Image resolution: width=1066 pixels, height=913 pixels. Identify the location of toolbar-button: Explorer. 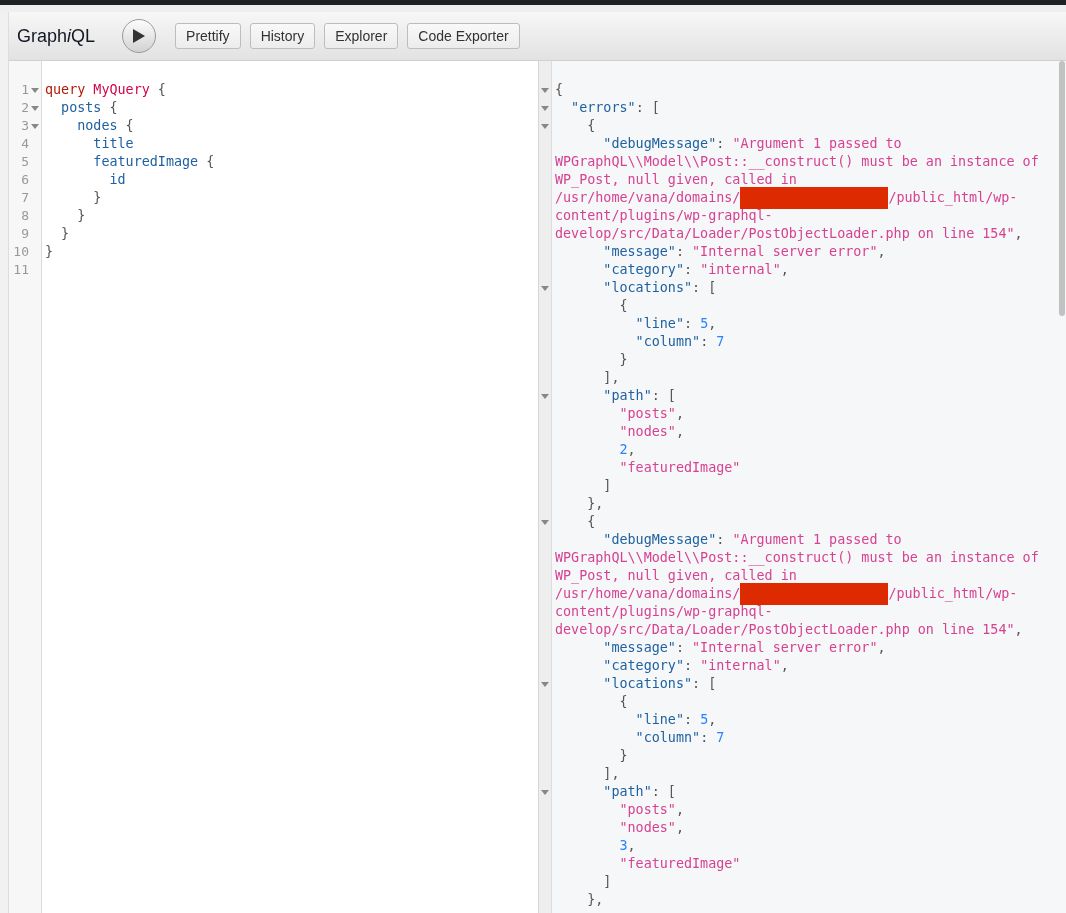
(361, 36).